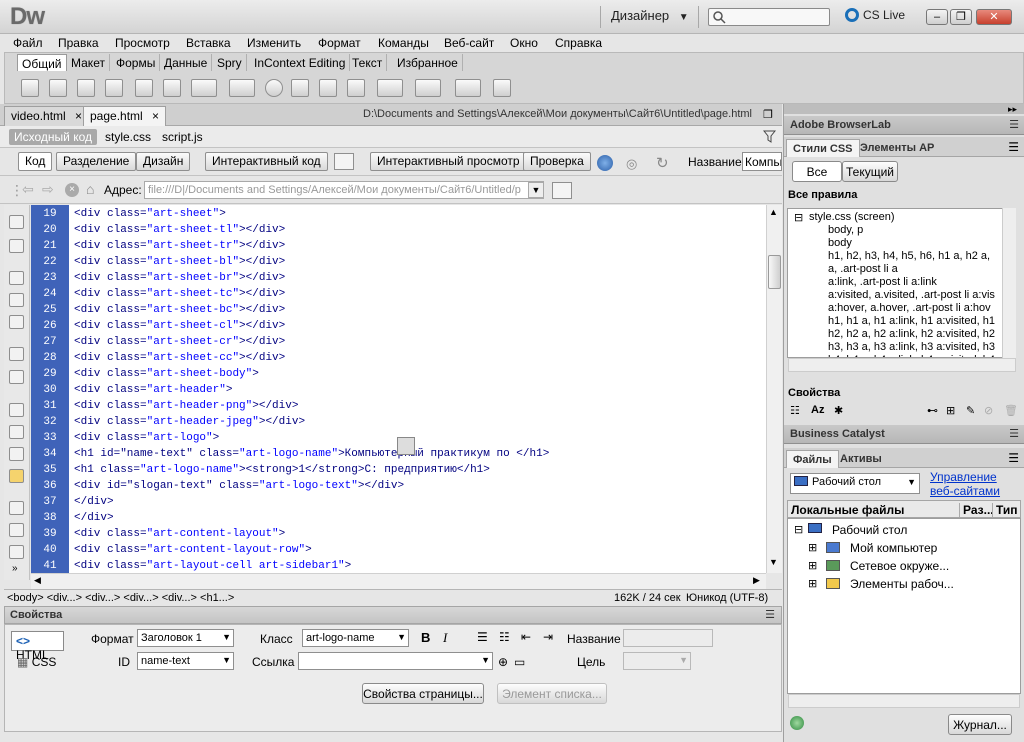 Image resolution: width=1024 pixels, height=742 pixels. I want to click on vertical-scrollbar: ▲ ▼, so click(774, 389).